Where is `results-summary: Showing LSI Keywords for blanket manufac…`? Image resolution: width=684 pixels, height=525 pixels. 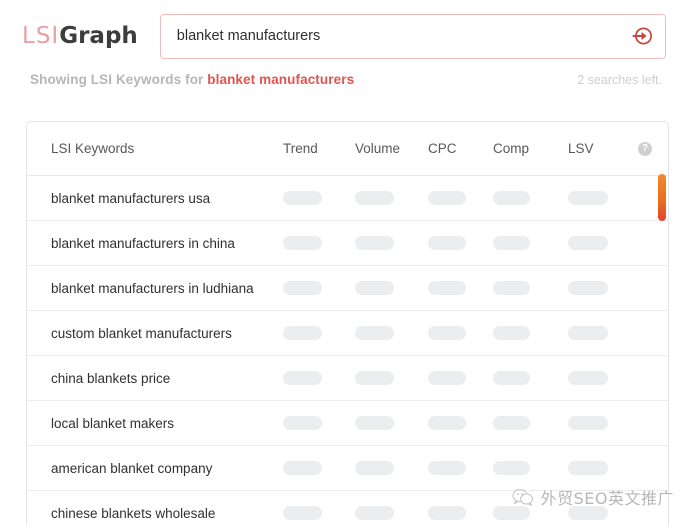
results-summary: Showing LSI Keywords for blanket manufac… is located at coordinates (192, 79).